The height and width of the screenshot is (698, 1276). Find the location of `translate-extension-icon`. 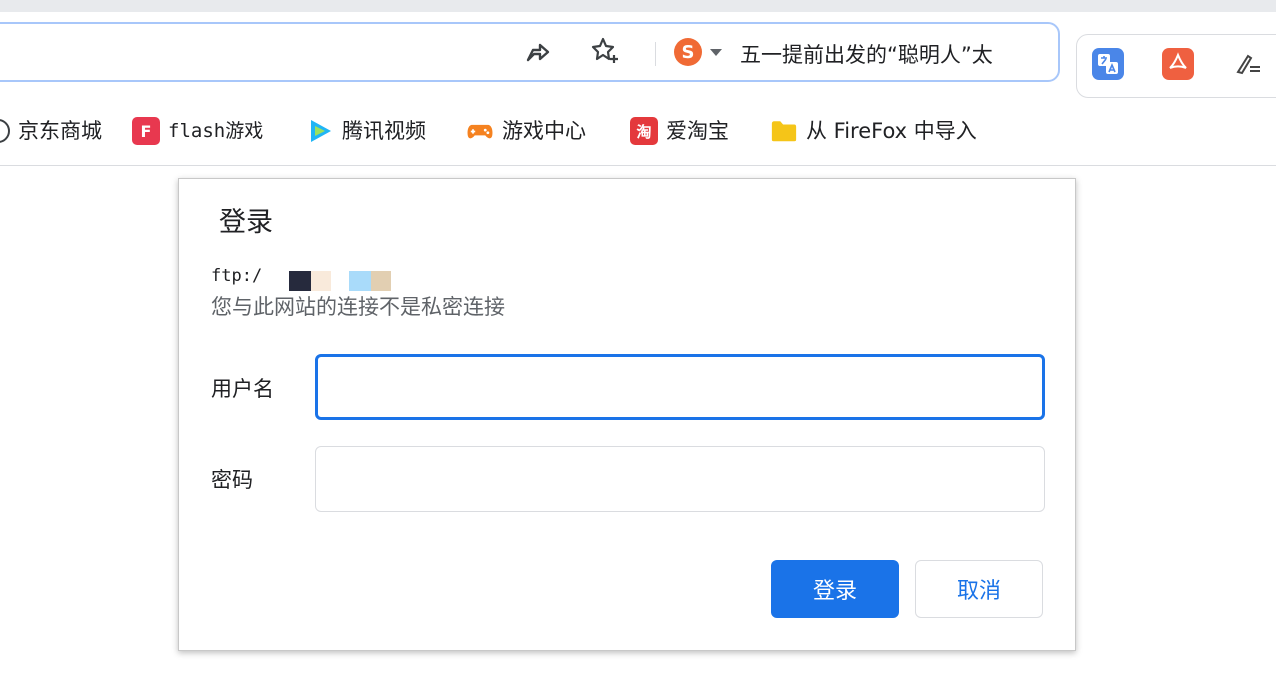

translate-extension-icon is located at coordinates (1108, 64).